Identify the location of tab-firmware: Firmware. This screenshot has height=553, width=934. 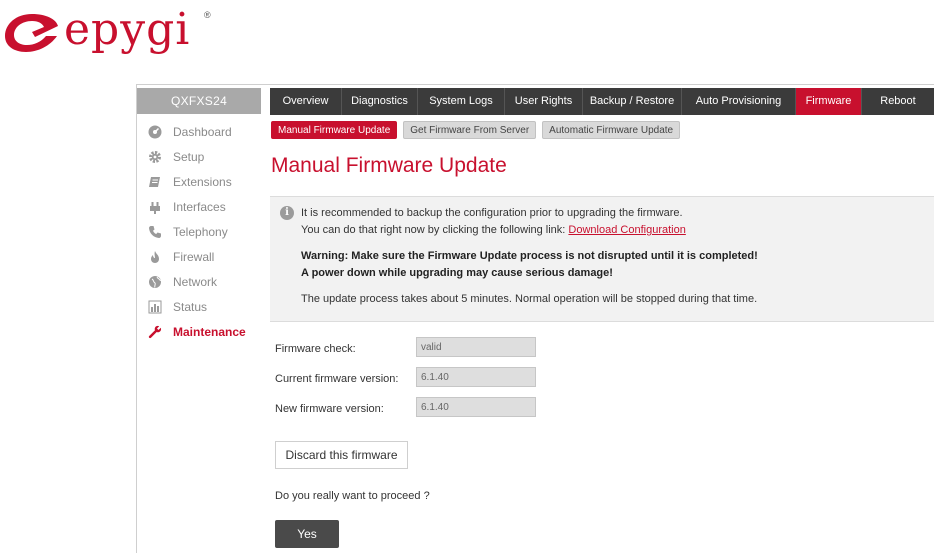
(829, 101).